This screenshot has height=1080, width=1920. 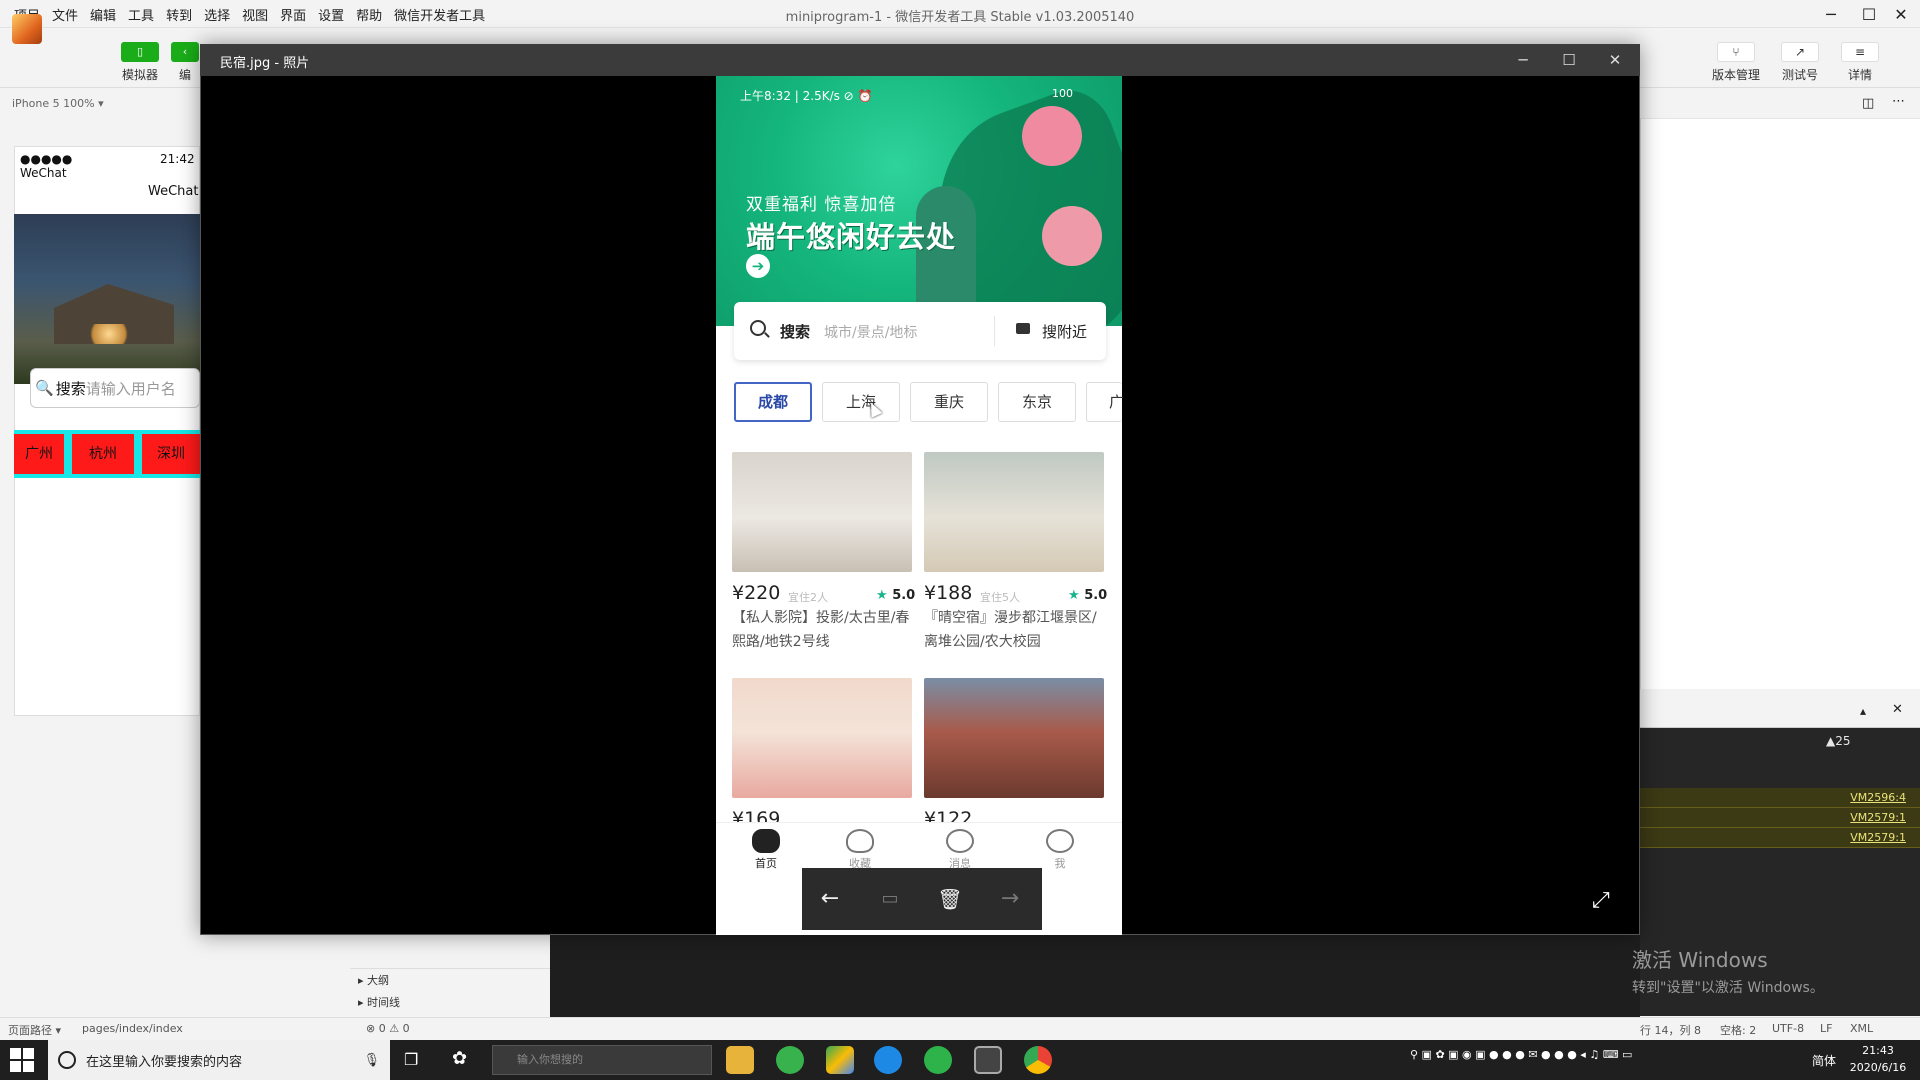 What do you see at coordinates (830, 899) in the screenshot?
I see `back-arrow-icon: ←` at bounding box center [830, 899].